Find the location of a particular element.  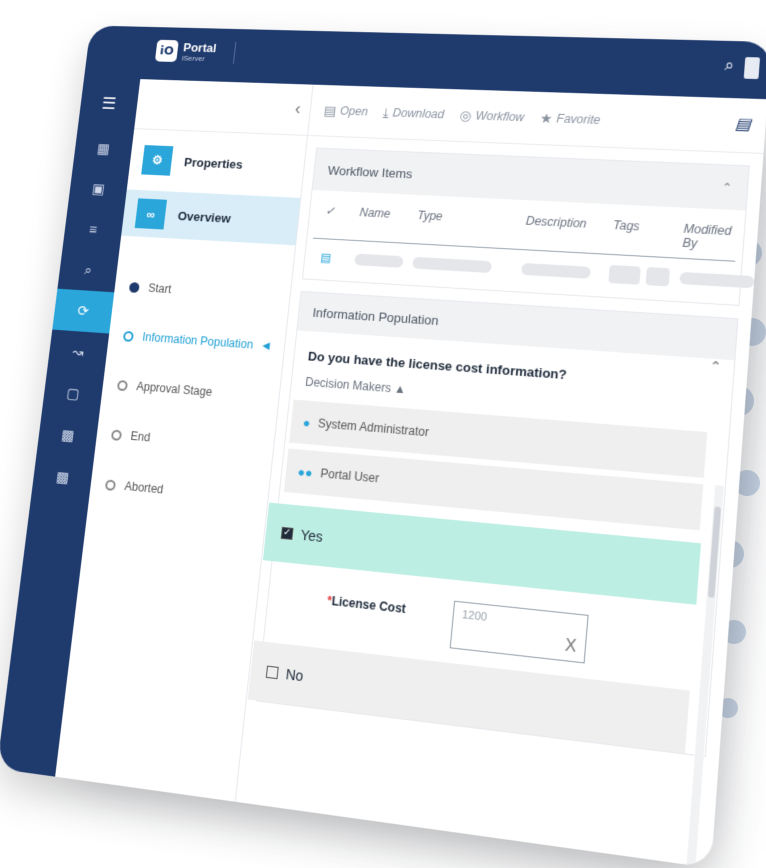

list-icon: ≡ is located at coordinates (94, 230).